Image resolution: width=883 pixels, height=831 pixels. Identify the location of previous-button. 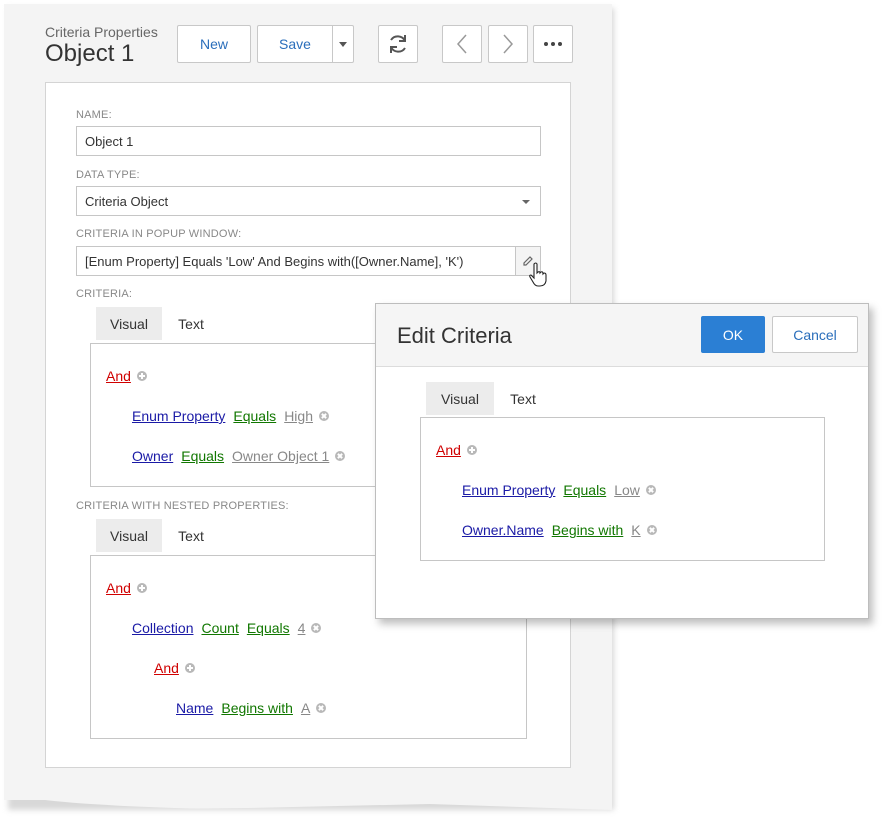
(462, 44).